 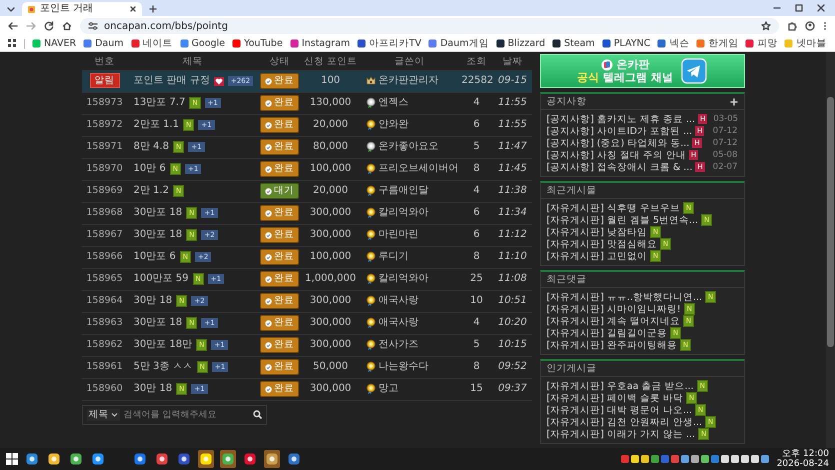 What do you see at coordinates (331, 147) in the screenshot?
I see `table-cell: 80,000` at bounding box center [331, 147].